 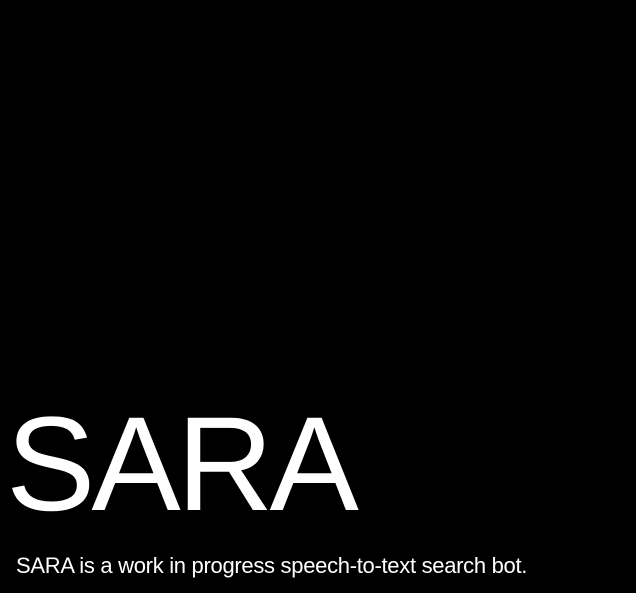 I want to click on page-title: SARA, so click(x=182, y=464).